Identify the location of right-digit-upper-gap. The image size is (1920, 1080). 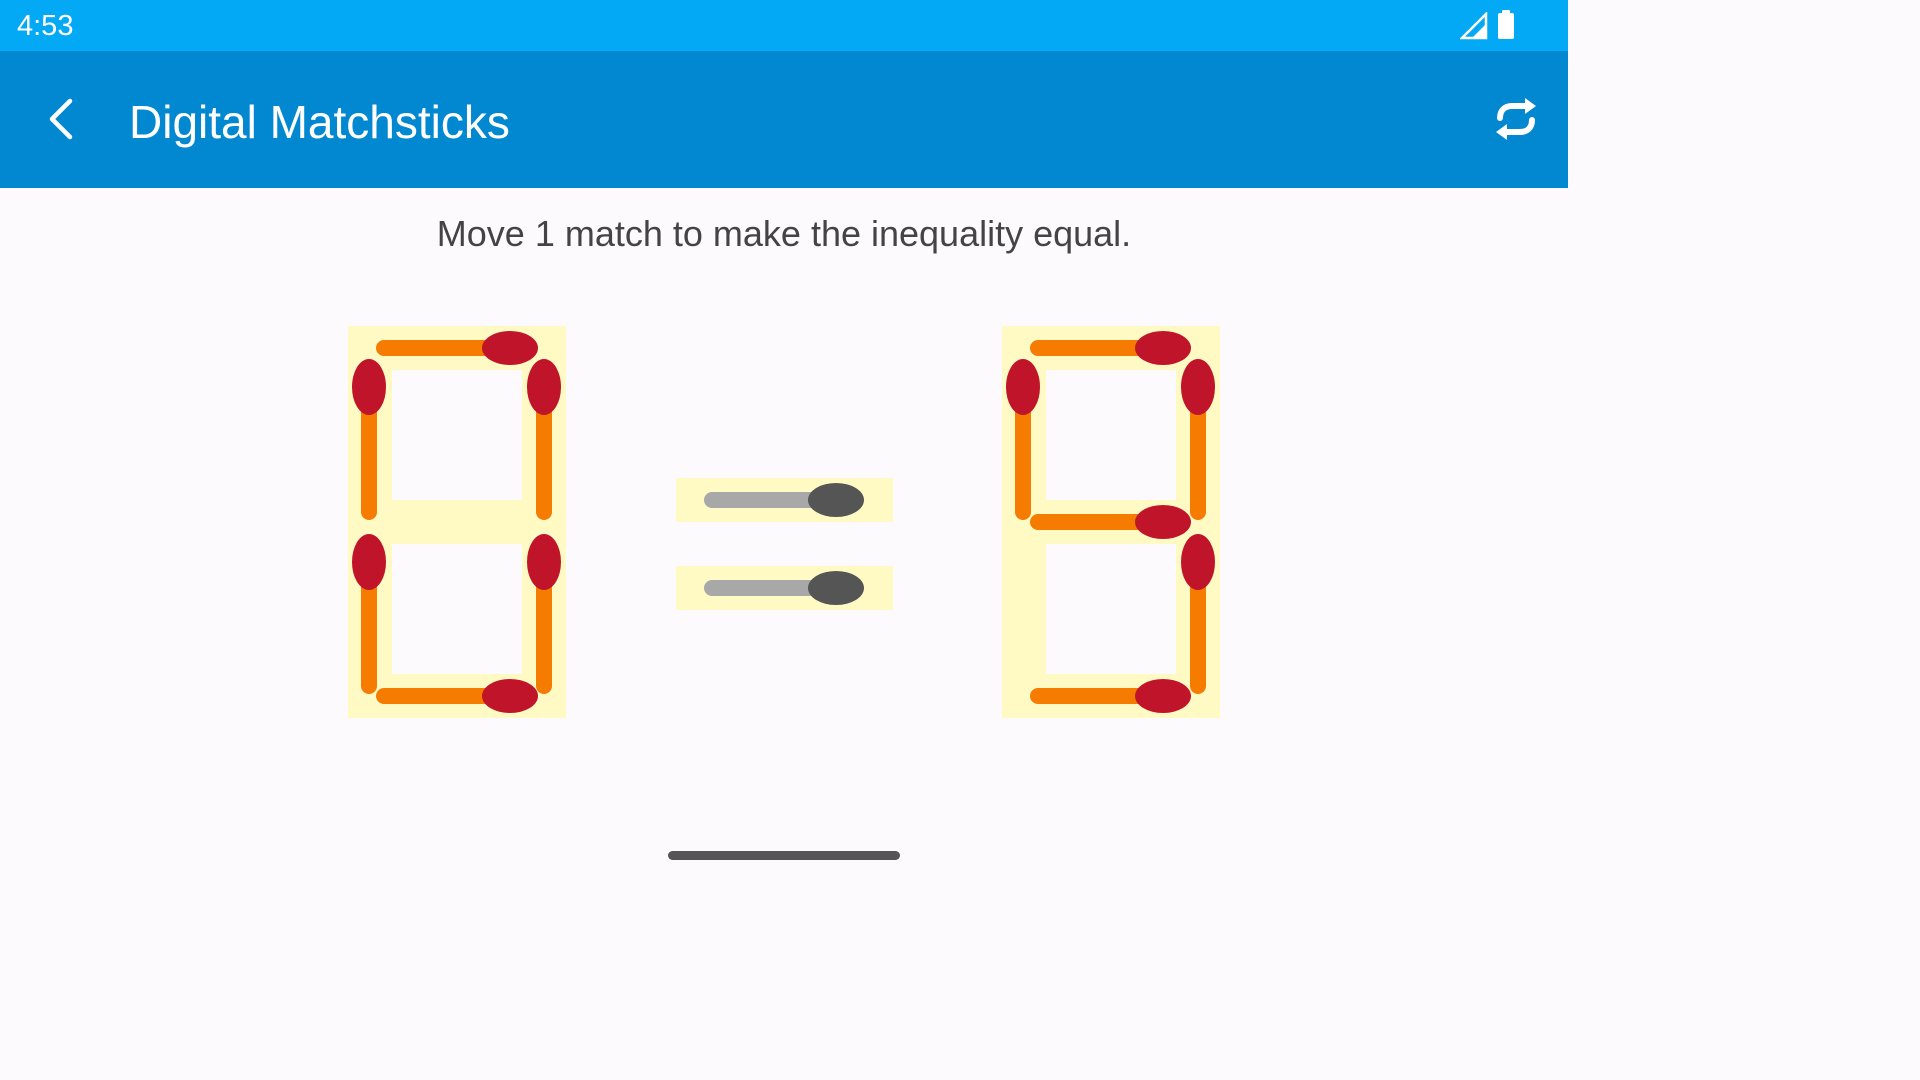
(1111, 435).